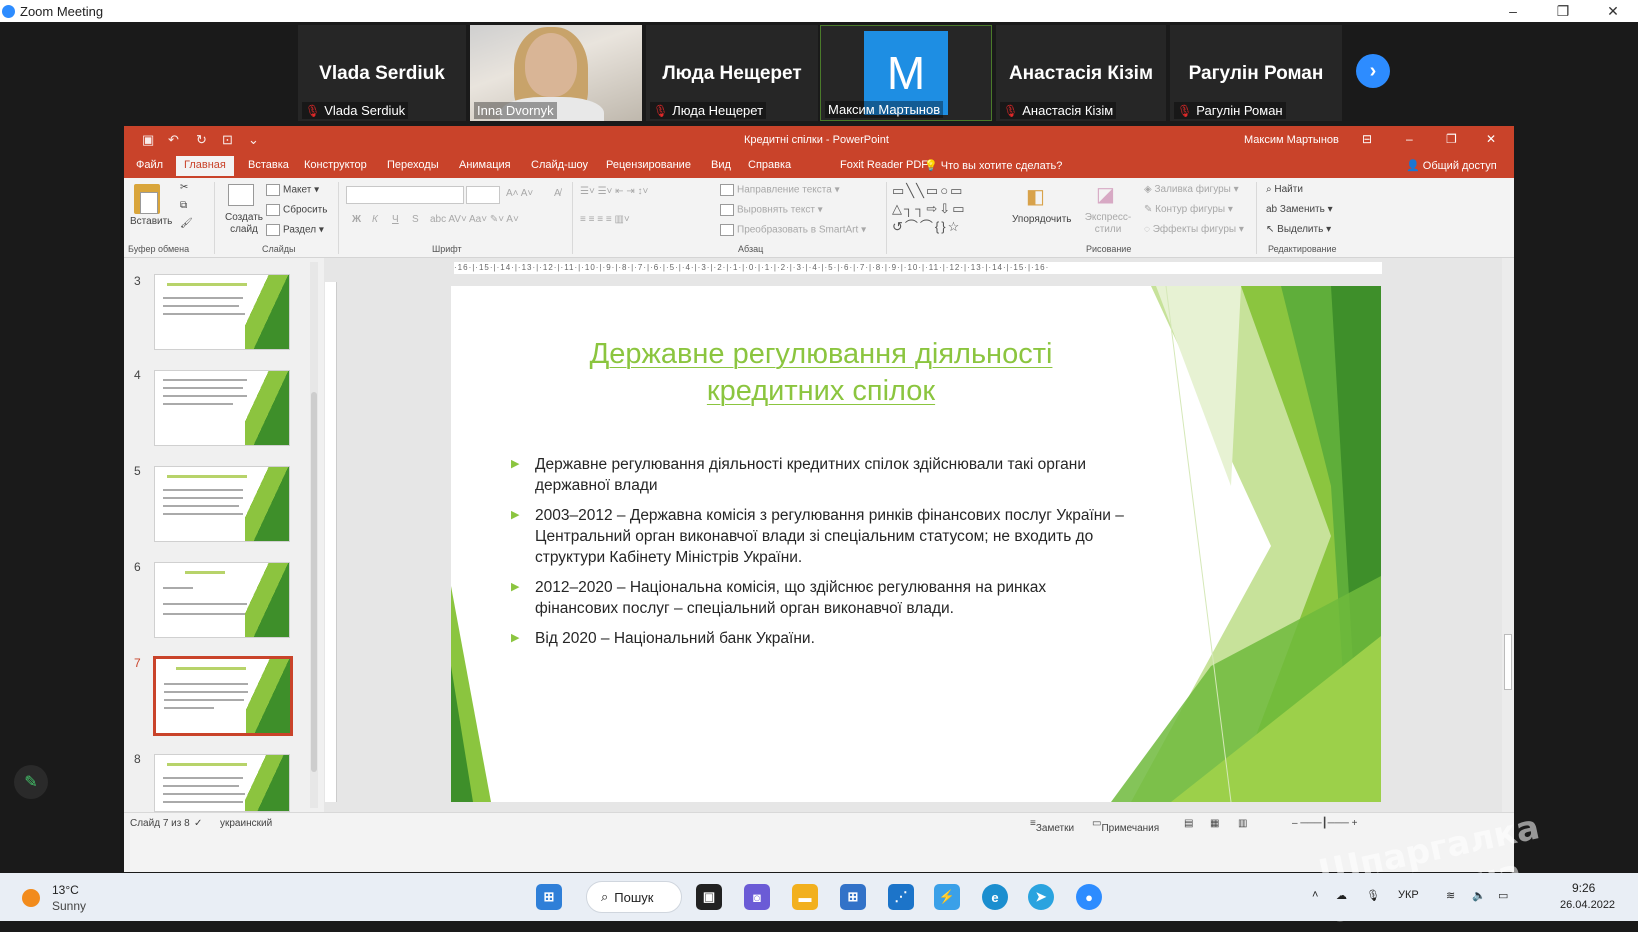  I want to click on tray-overflow-icon: ˄, so click(1315, 895).